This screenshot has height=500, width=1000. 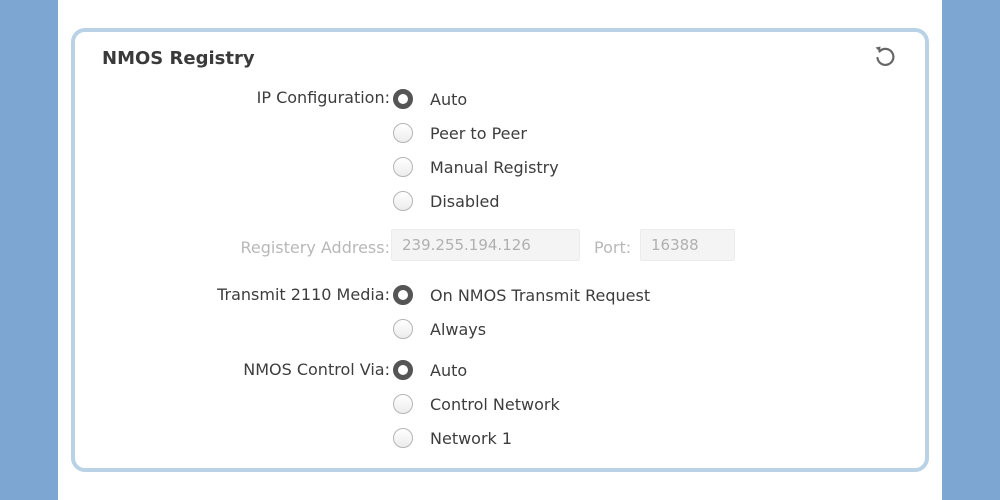 What do you see at coordinates (687, 245) in the screenshot?
I see `port-field: 16388` at bounding box center [687, 245].